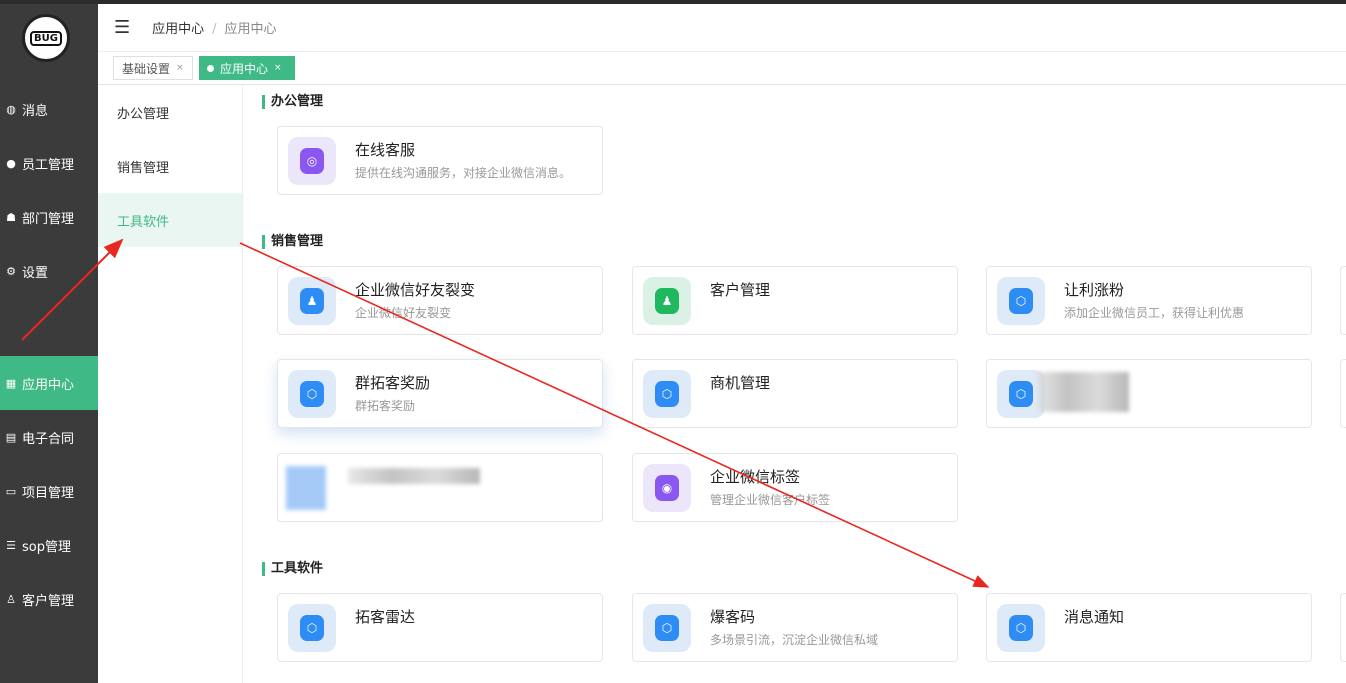  Describe the element at coordinates (440, 393) in the screenshot. I see `app-card: ⬡ 群拓客奖励 群拓客奖励` at that location.